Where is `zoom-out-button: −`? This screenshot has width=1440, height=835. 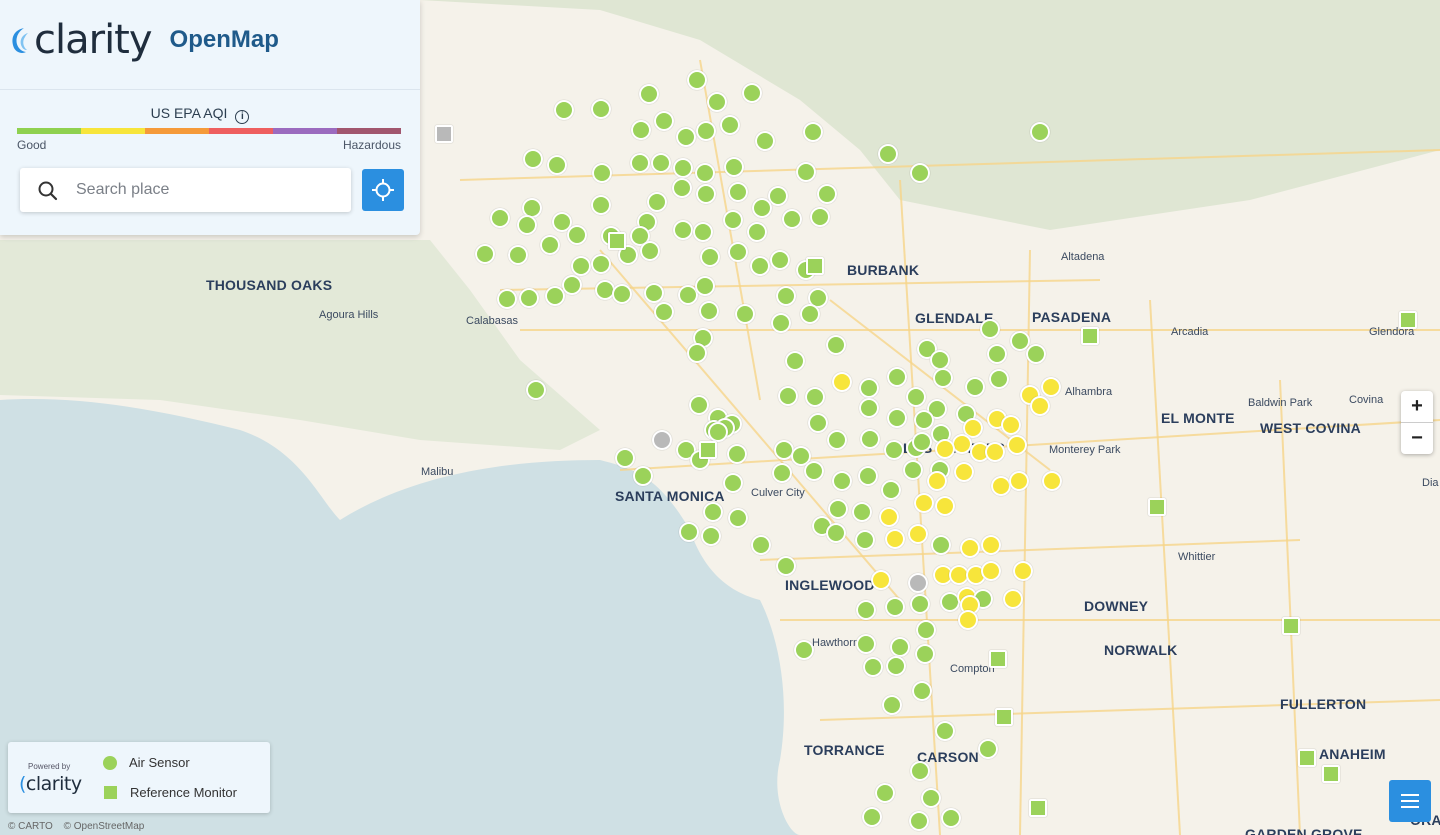 zoom-out-button: − is located at coordinates (1417, 438).